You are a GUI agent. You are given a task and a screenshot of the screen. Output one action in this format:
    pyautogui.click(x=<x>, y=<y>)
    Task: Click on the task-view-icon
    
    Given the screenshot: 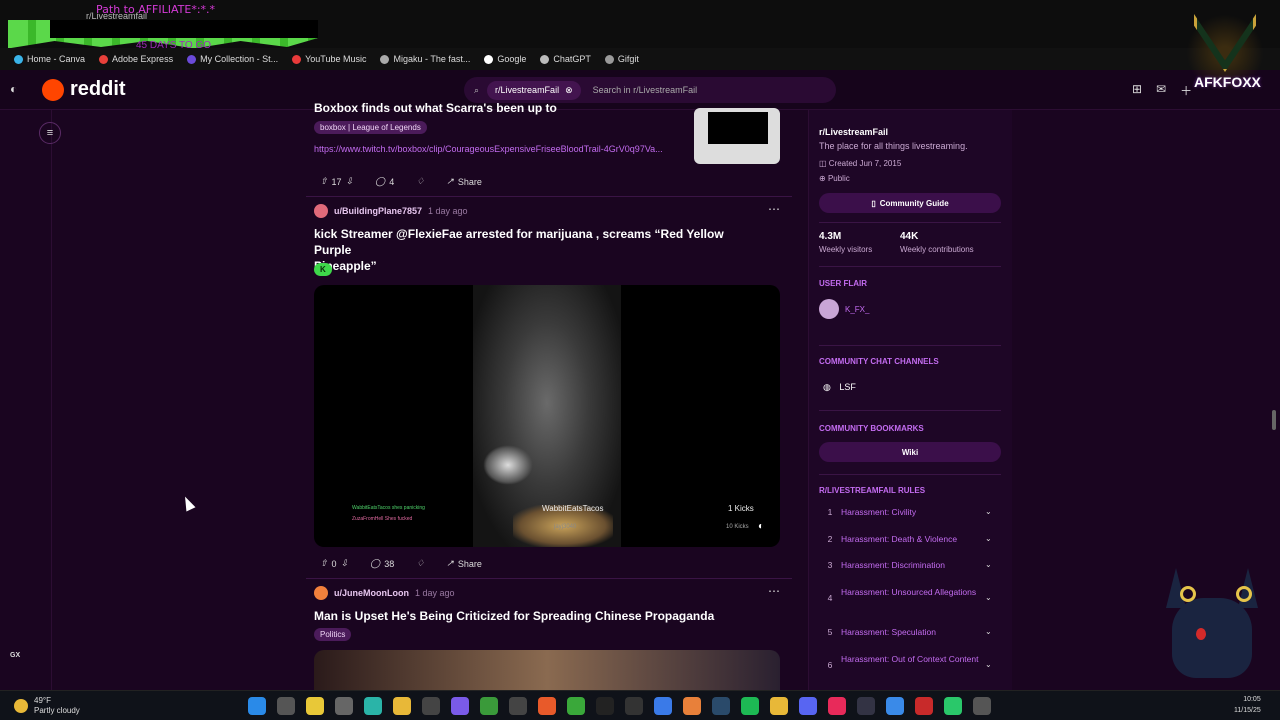 What is the action you would take?
    pyautogui.click(x=286, y=706)
    